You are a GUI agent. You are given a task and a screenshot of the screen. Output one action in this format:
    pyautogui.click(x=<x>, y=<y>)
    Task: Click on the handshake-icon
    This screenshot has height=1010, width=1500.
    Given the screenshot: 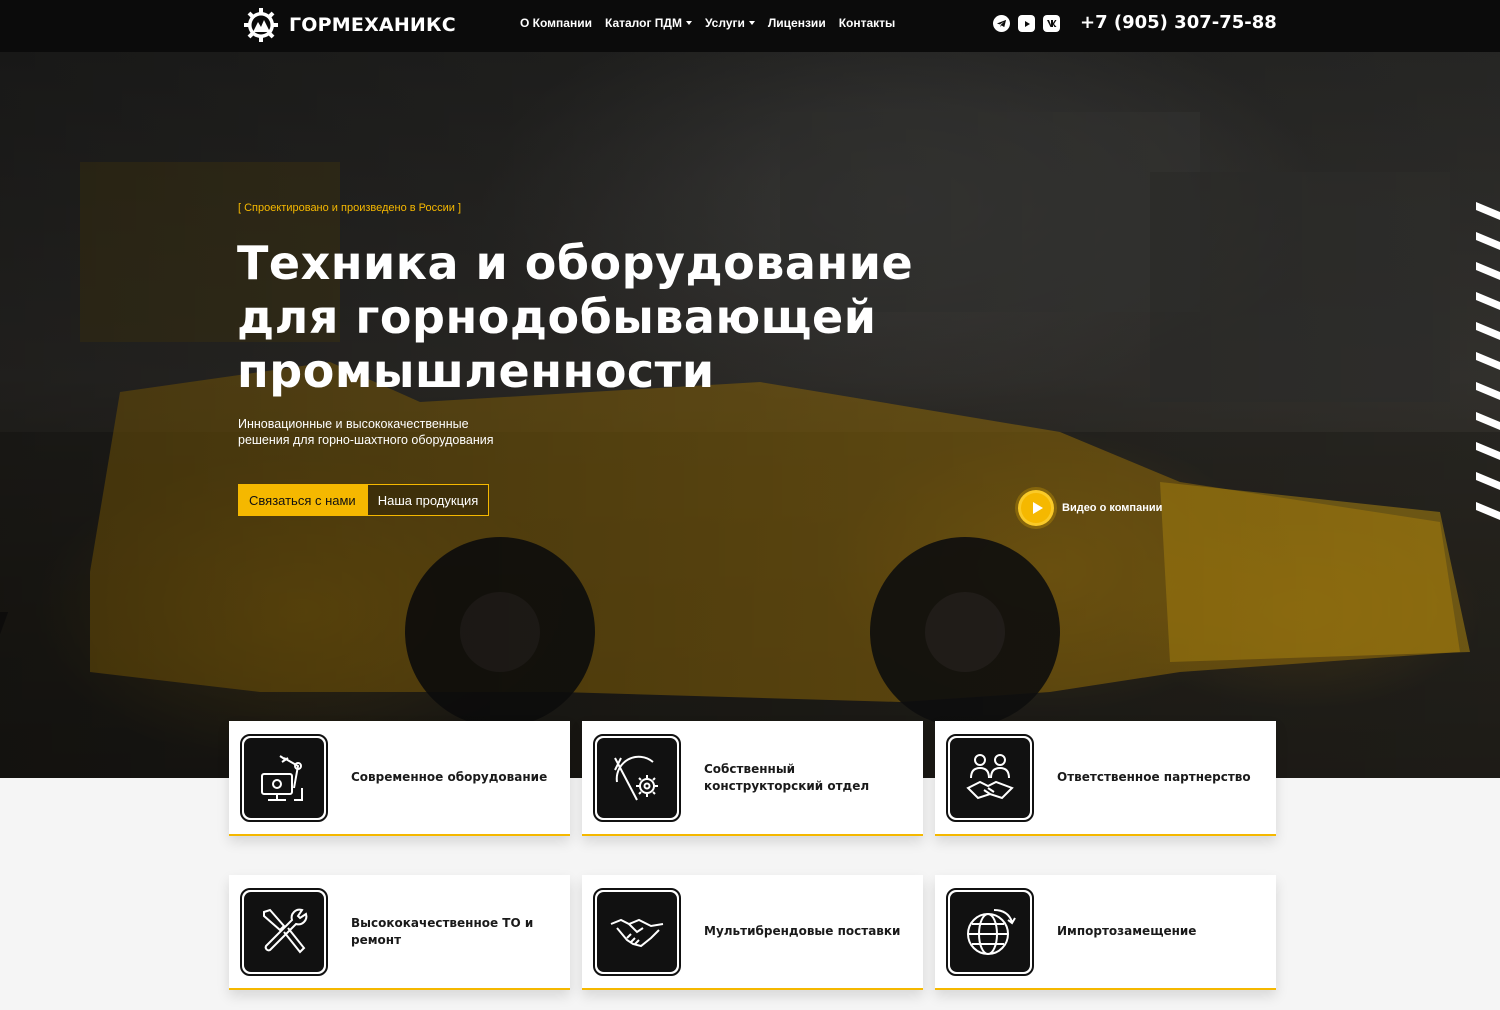 What is the action you would take?
    pyautogui.click(x=637, y=932)
    